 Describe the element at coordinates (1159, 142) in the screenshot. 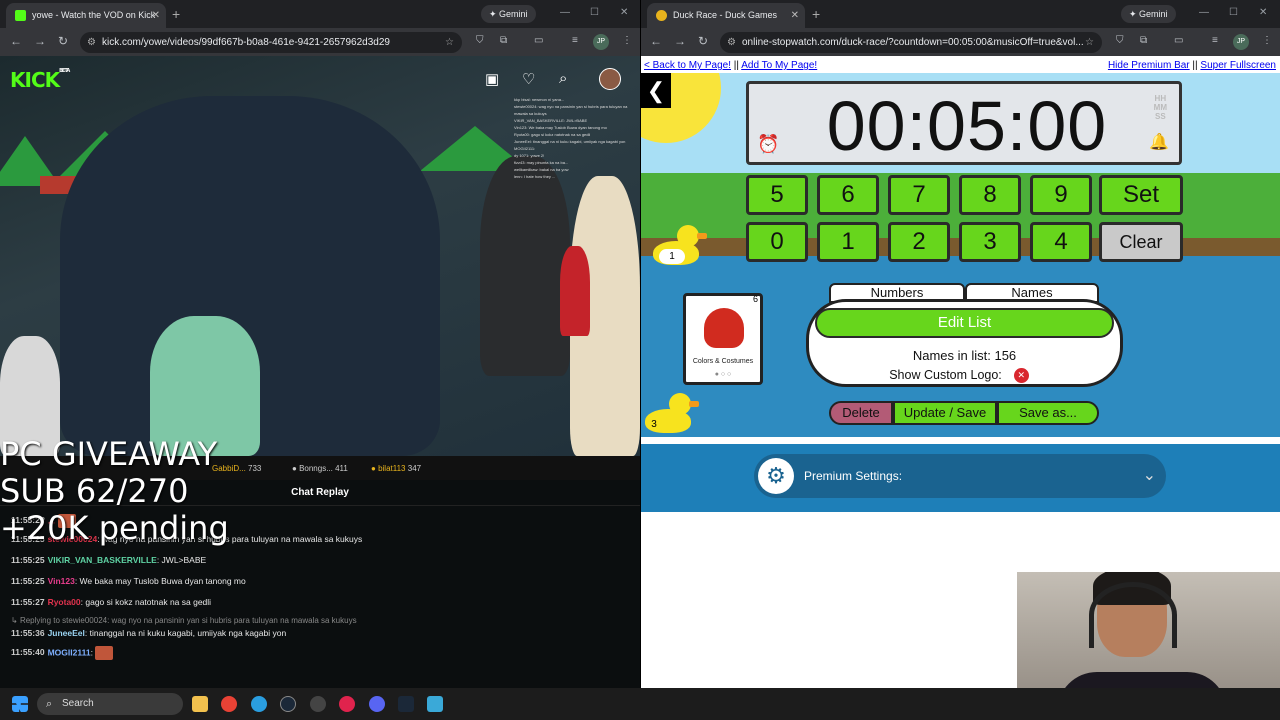

I see `bell-icon: 🔔` at that location.